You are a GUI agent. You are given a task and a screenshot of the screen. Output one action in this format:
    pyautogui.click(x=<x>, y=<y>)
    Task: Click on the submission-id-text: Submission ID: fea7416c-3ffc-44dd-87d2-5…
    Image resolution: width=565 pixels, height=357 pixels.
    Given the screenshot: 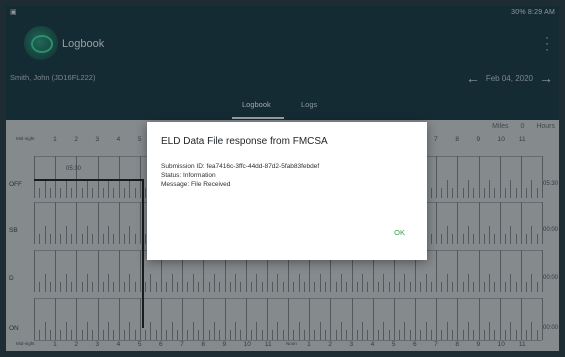 What is the action you would take?
    pyautogui.click(x=240, y=166)
    